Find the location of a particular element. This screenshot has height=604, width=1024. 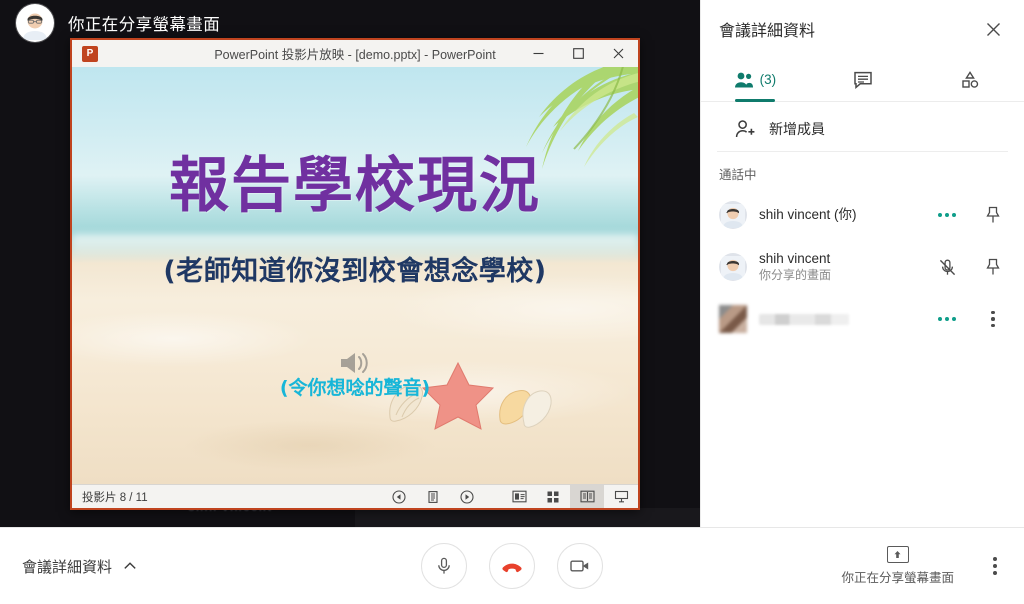

slide-audio-label: (令你想唸的聲音) is located at coordinates (355, 388).